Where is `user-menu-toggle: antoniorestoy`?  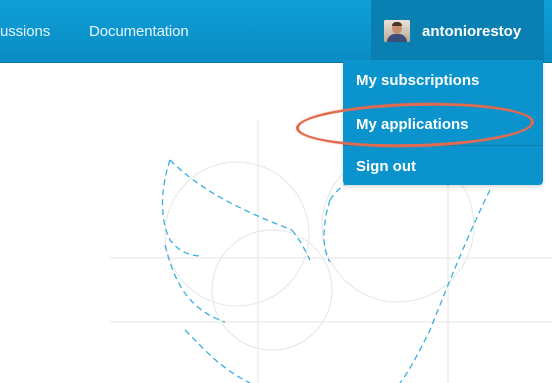
user-menu-toggle: antoniorestoy is located at coordinates (457, 31).